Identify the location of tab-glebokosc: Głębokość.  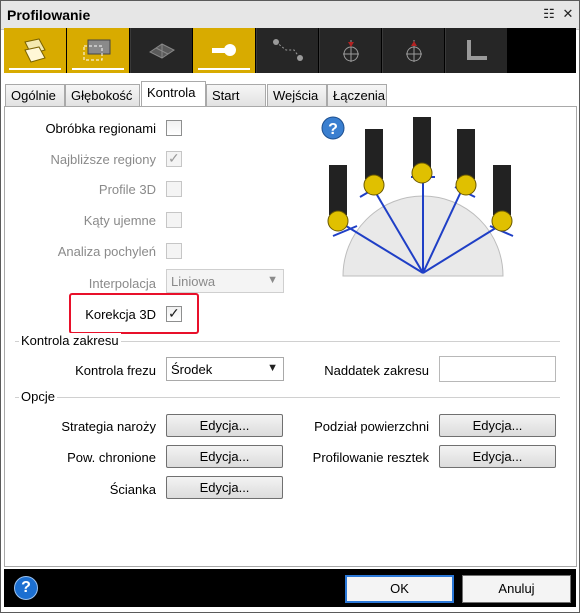
(102, 95).